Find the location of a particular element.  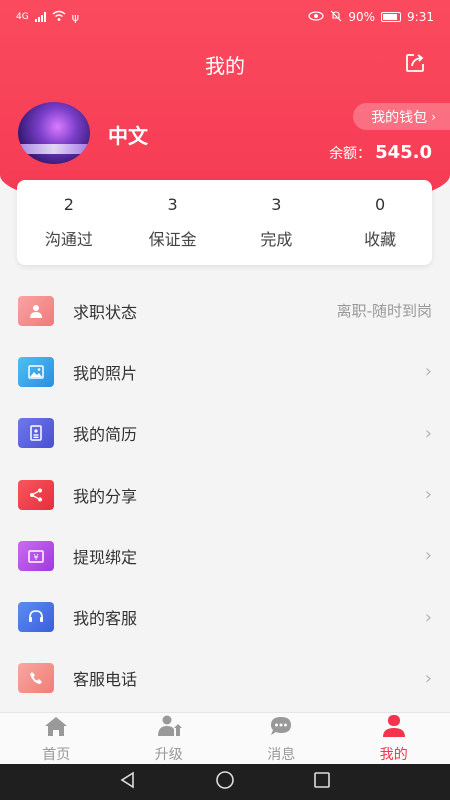

balance-label: 余额： is located at coordinates (350, 154).